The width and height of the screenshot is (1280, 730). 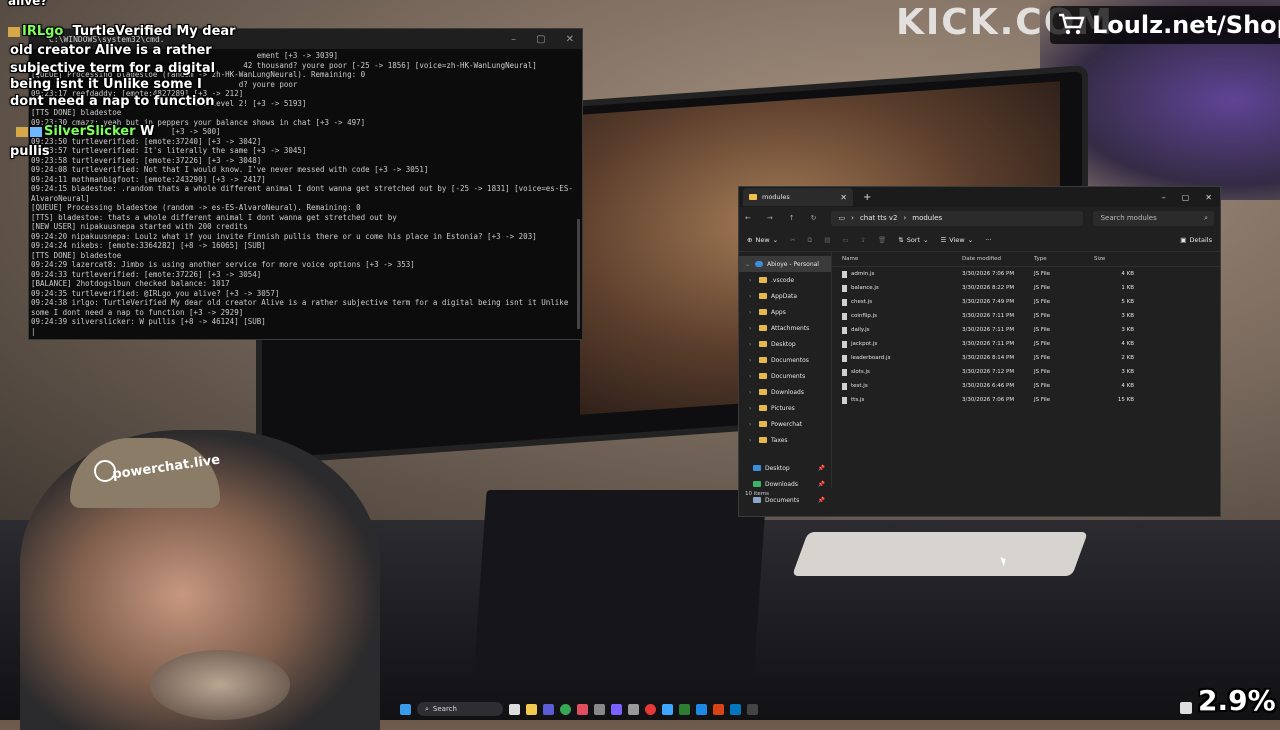 What do you see at coordinates (1026, 386) in the screenshot?
I see `file-row: test.js 3/30/2026 6:46 PM JS File 4 KB` at bounding box center [1026, 386].